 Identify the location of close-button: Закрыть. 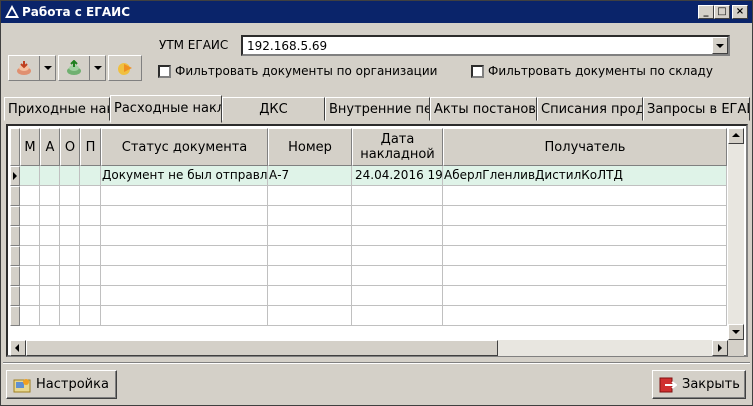
(699, 384).